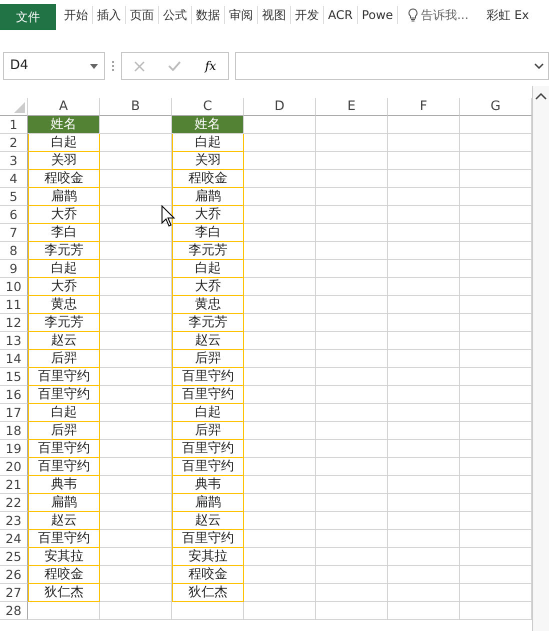  Describe the element at coordinates (208, 233) in the screenshot. I see `table-cell: 李白` at that location.